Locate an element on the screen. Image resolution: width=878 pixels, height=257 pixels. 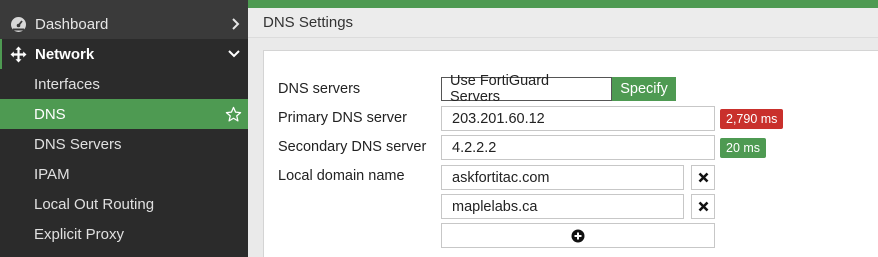
secondary-dns-input: 4.2.2.2 is located at coordinates (578, 147).